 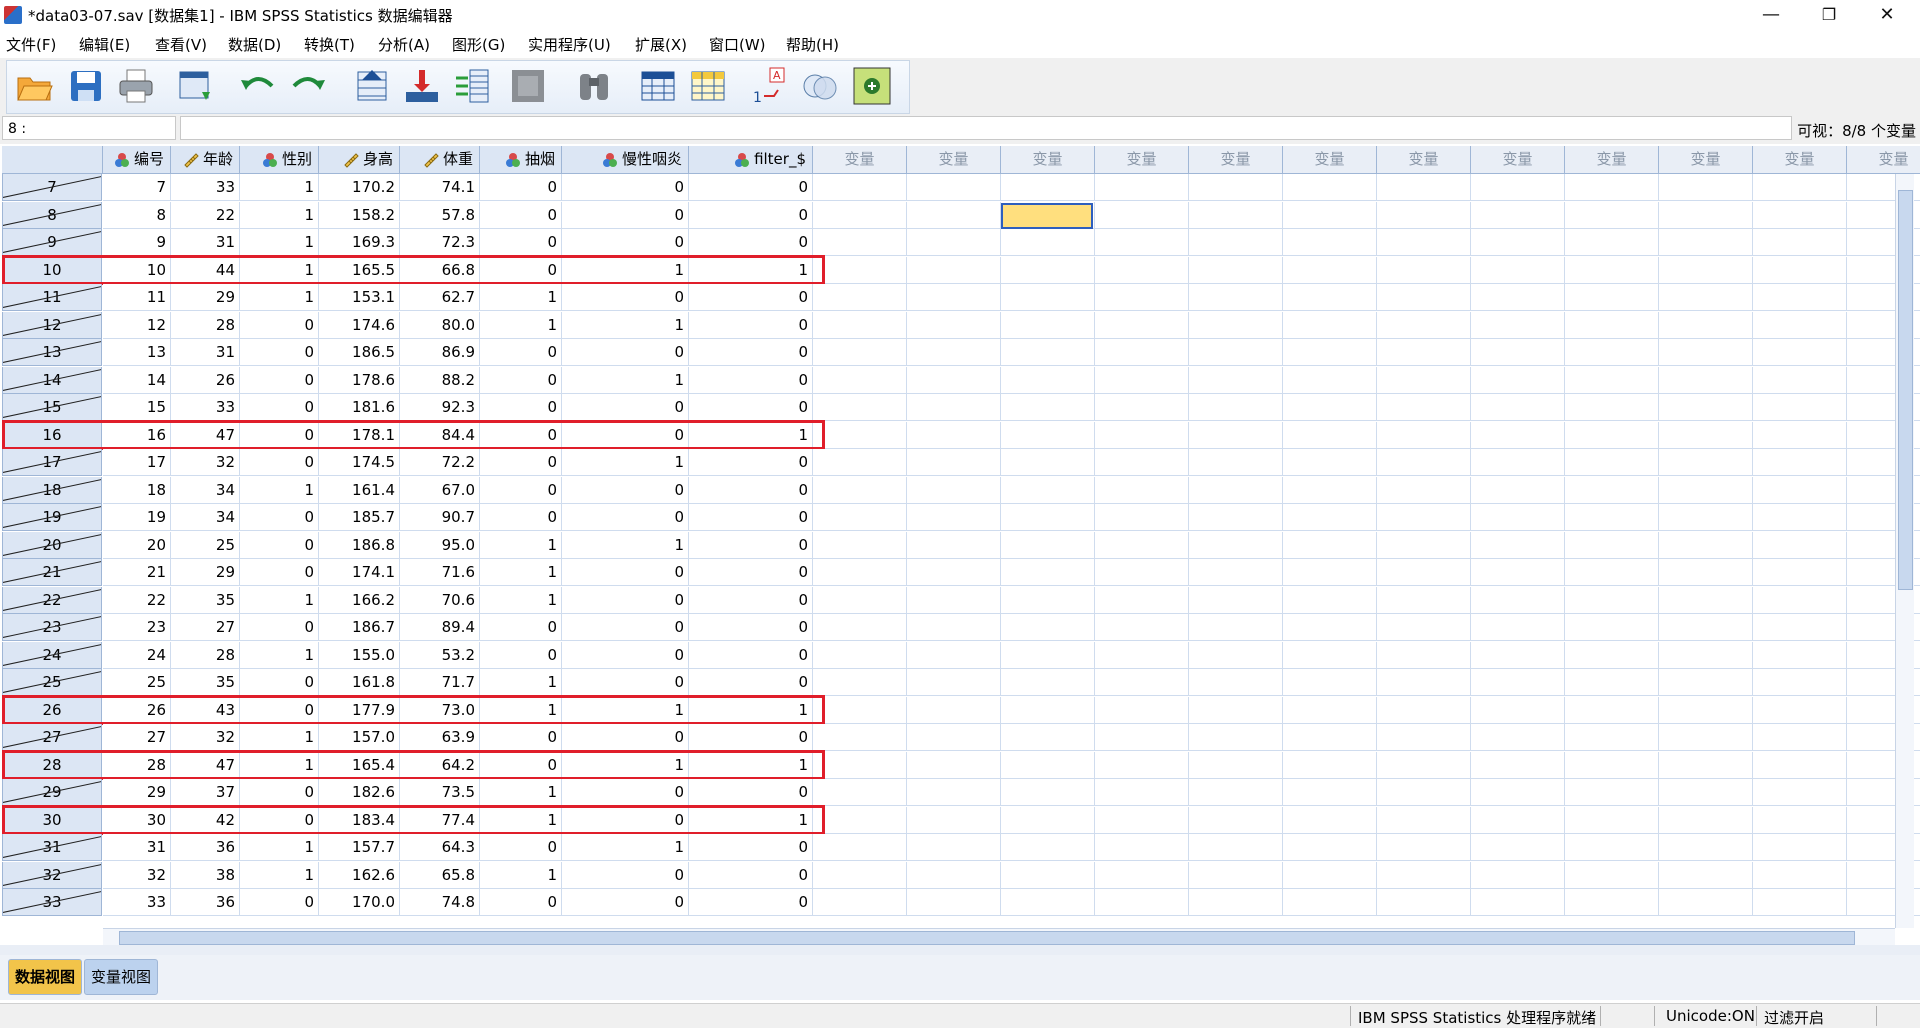 I want to click on row-header: 9, so click(x=52, y=242).